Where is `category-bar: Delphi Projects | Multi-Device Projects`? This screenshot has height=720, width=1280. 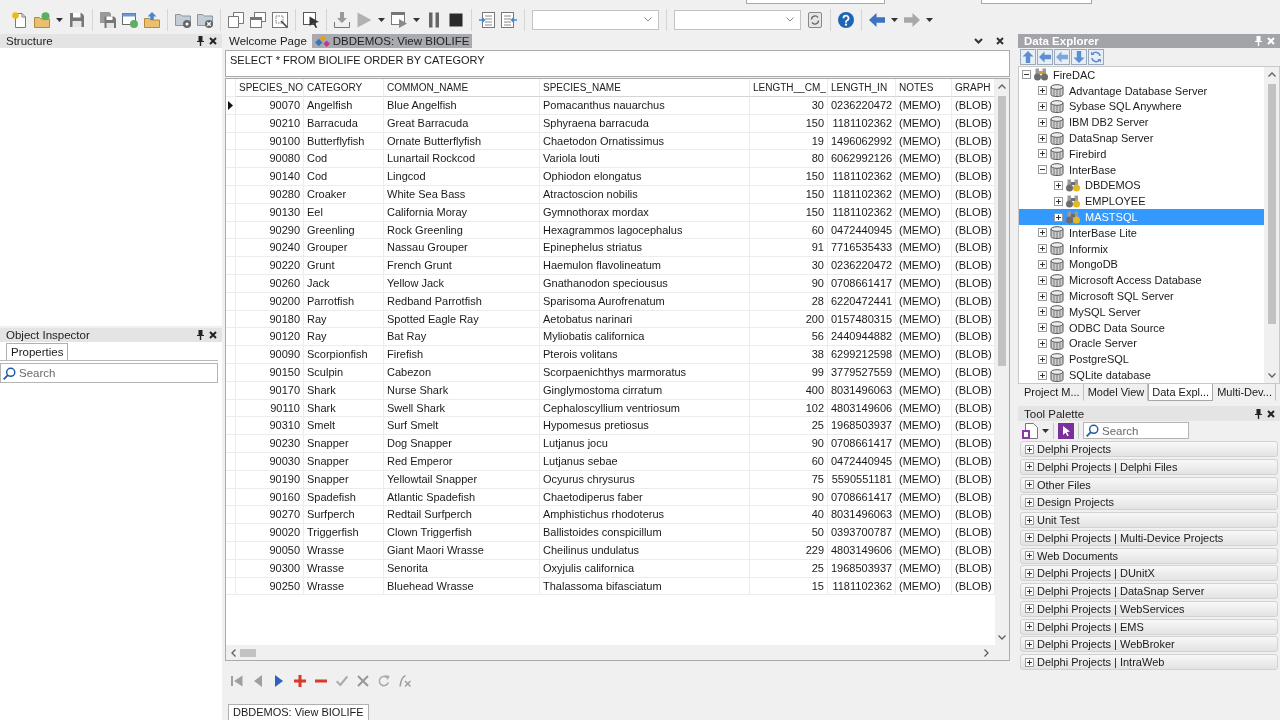 category-bar: Delphi Projects | Multi-Device Projects is located at coordinates (1149, 537).